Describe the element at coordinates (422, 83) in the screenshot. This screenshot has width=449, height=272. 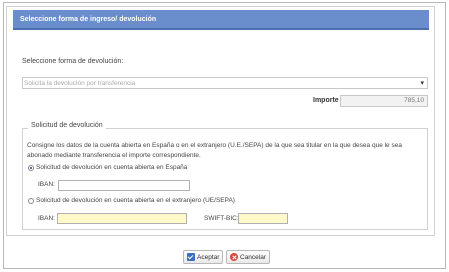
I see `chevron-down-icon: ▾` at that location.